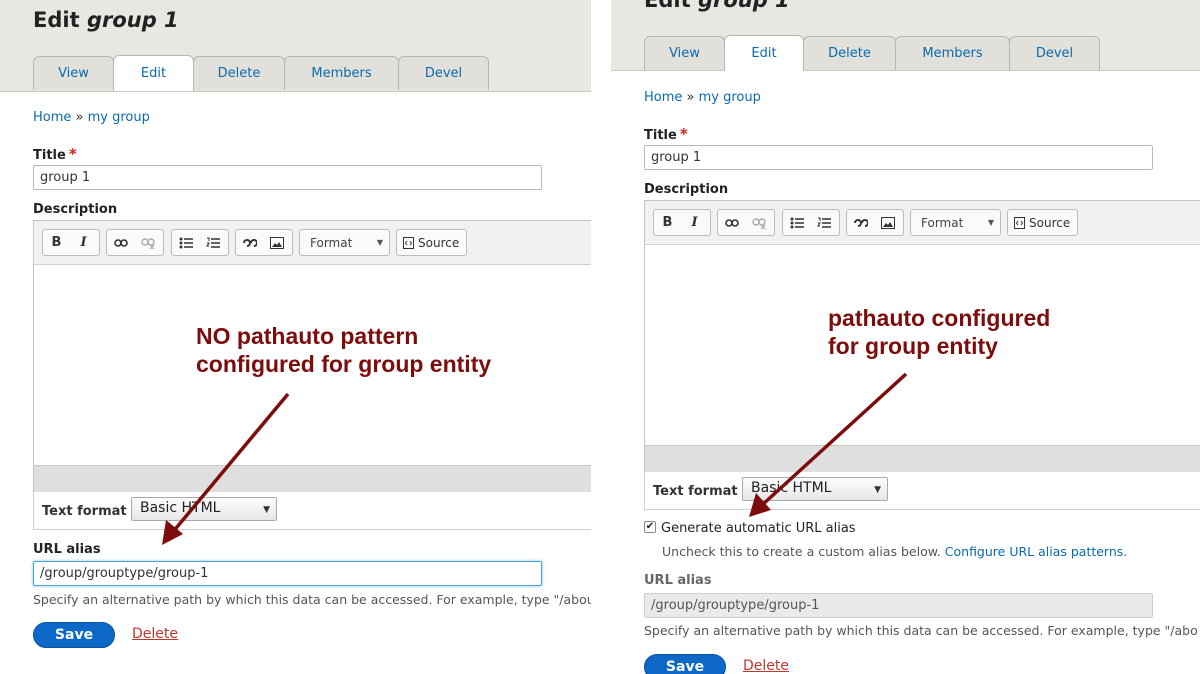 This screenshot has height=674, width=1200. What do you see at coordinates (1036, 551) in the screenshot?
I see `configure-url-alias-patterns-link: Configure URL alias patterns.` at bounding box center [1036, 551].